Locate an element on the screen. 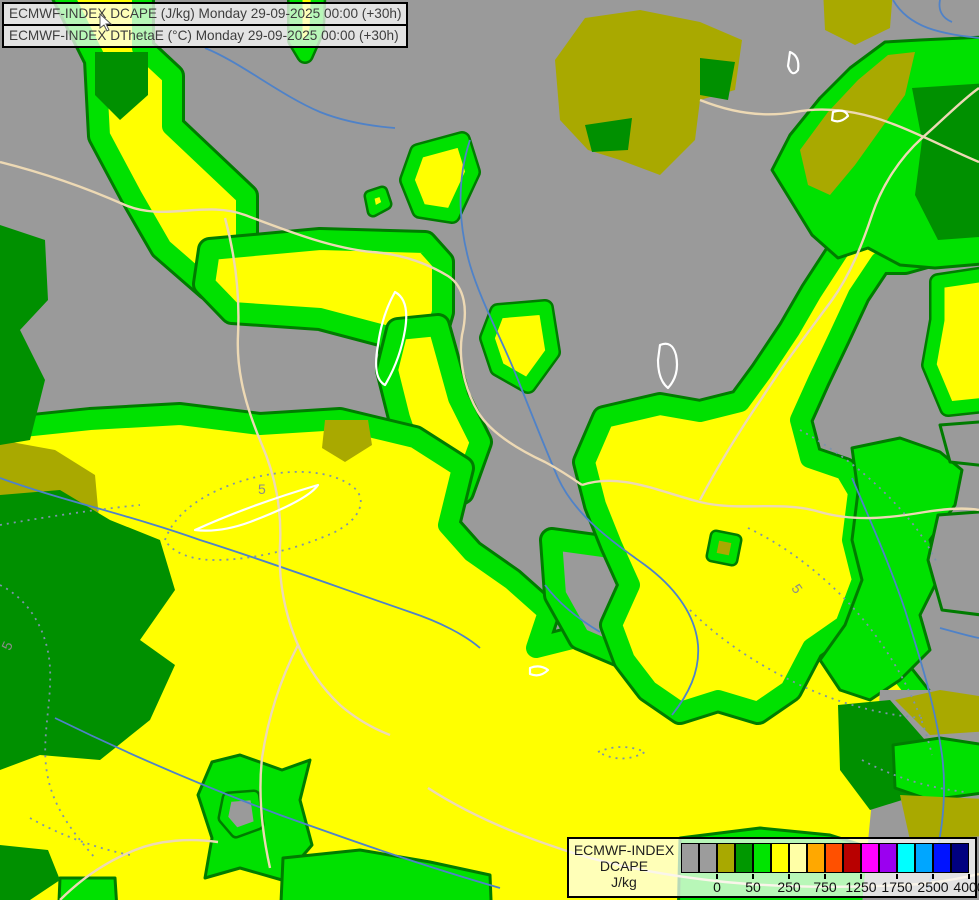 Image resolution: width=979 pixels, height=900 pixels. legend-color-bar is located at coordinates (825, 858).